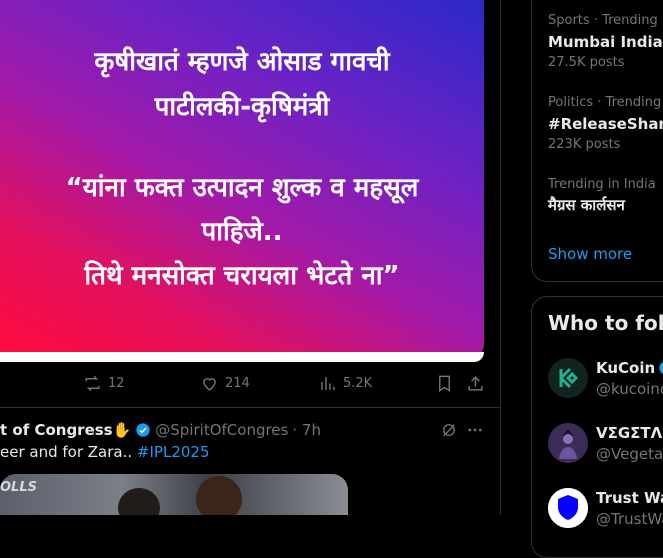  I want to click on account-name-text: Trust Wal, so click(629, 498).